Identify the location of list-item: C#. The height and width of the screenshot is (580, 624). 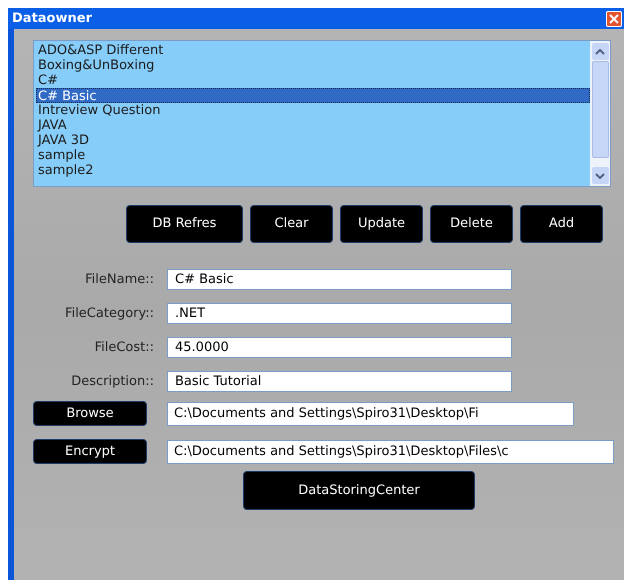
(314, 80).